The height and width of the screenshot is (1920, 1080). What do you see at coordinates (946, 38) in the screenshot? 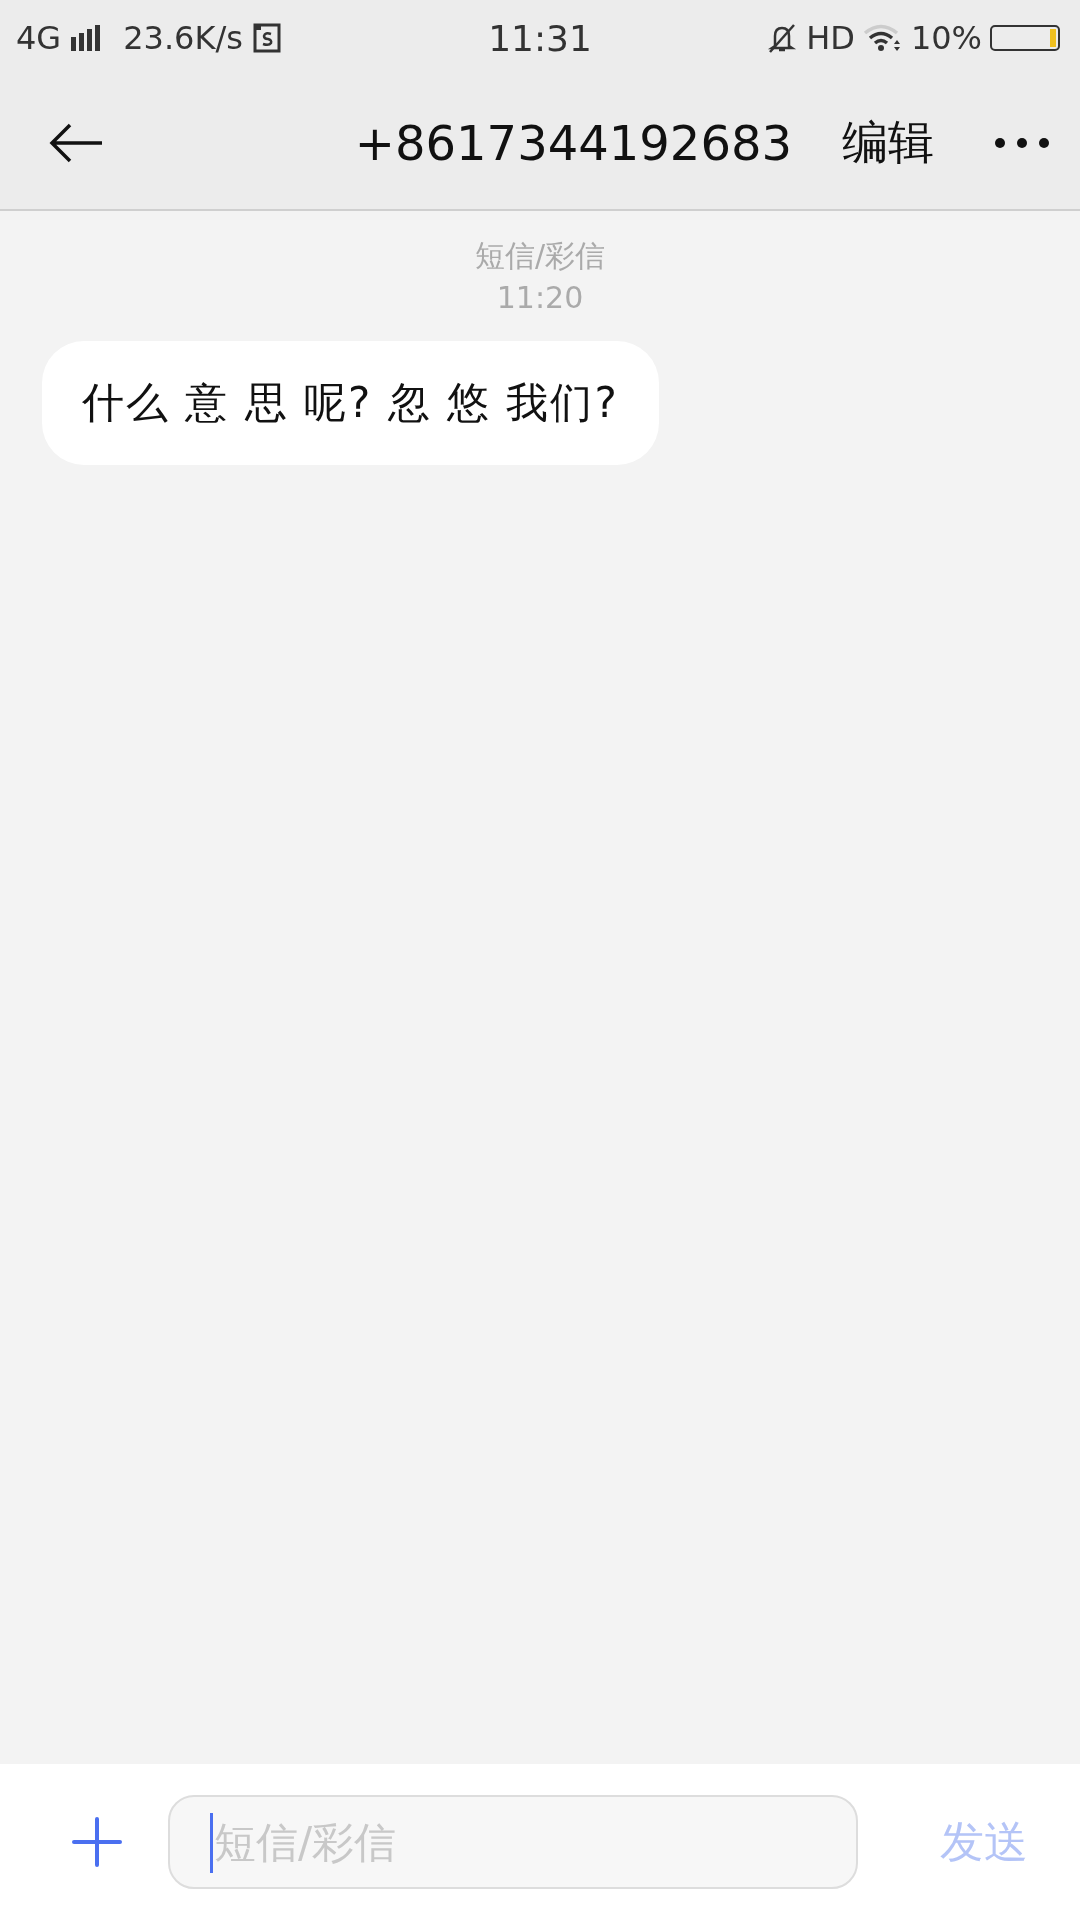
I see `battery-percent: 10%` at bounding box center [946, 38].